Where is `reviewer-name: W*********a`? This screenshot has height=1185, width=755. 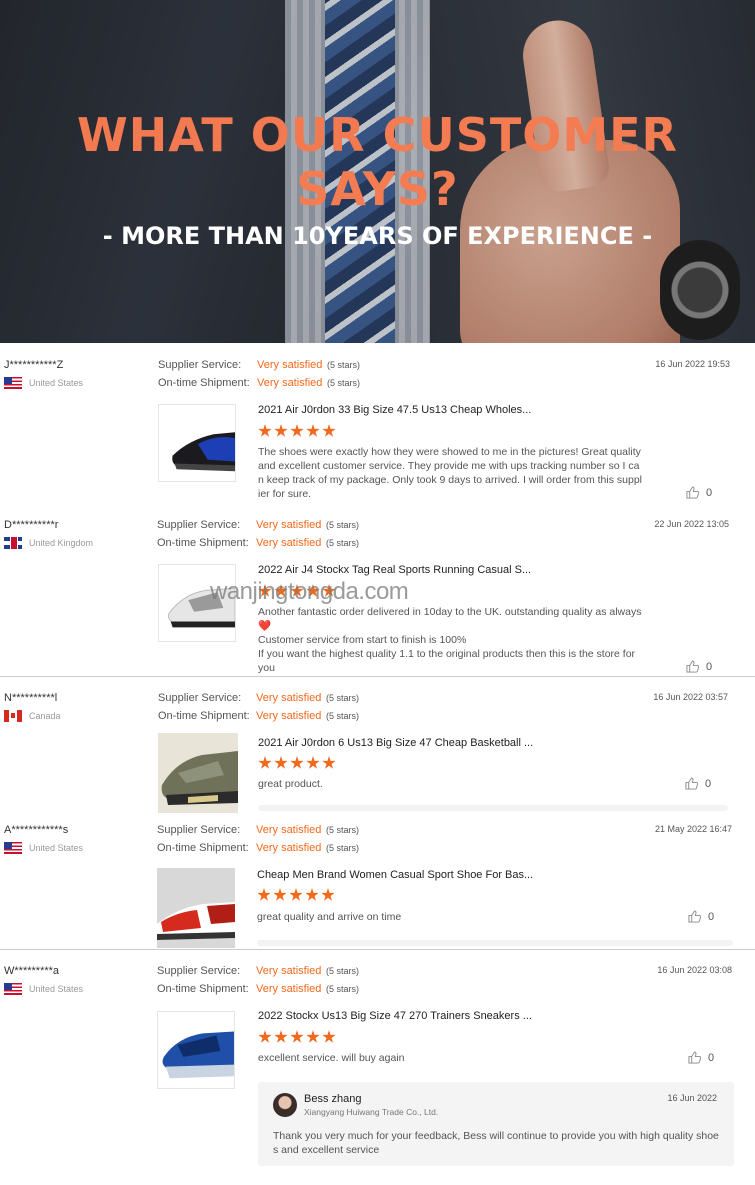
reviewer-name: W*********a is located at coordinates (32, 971).